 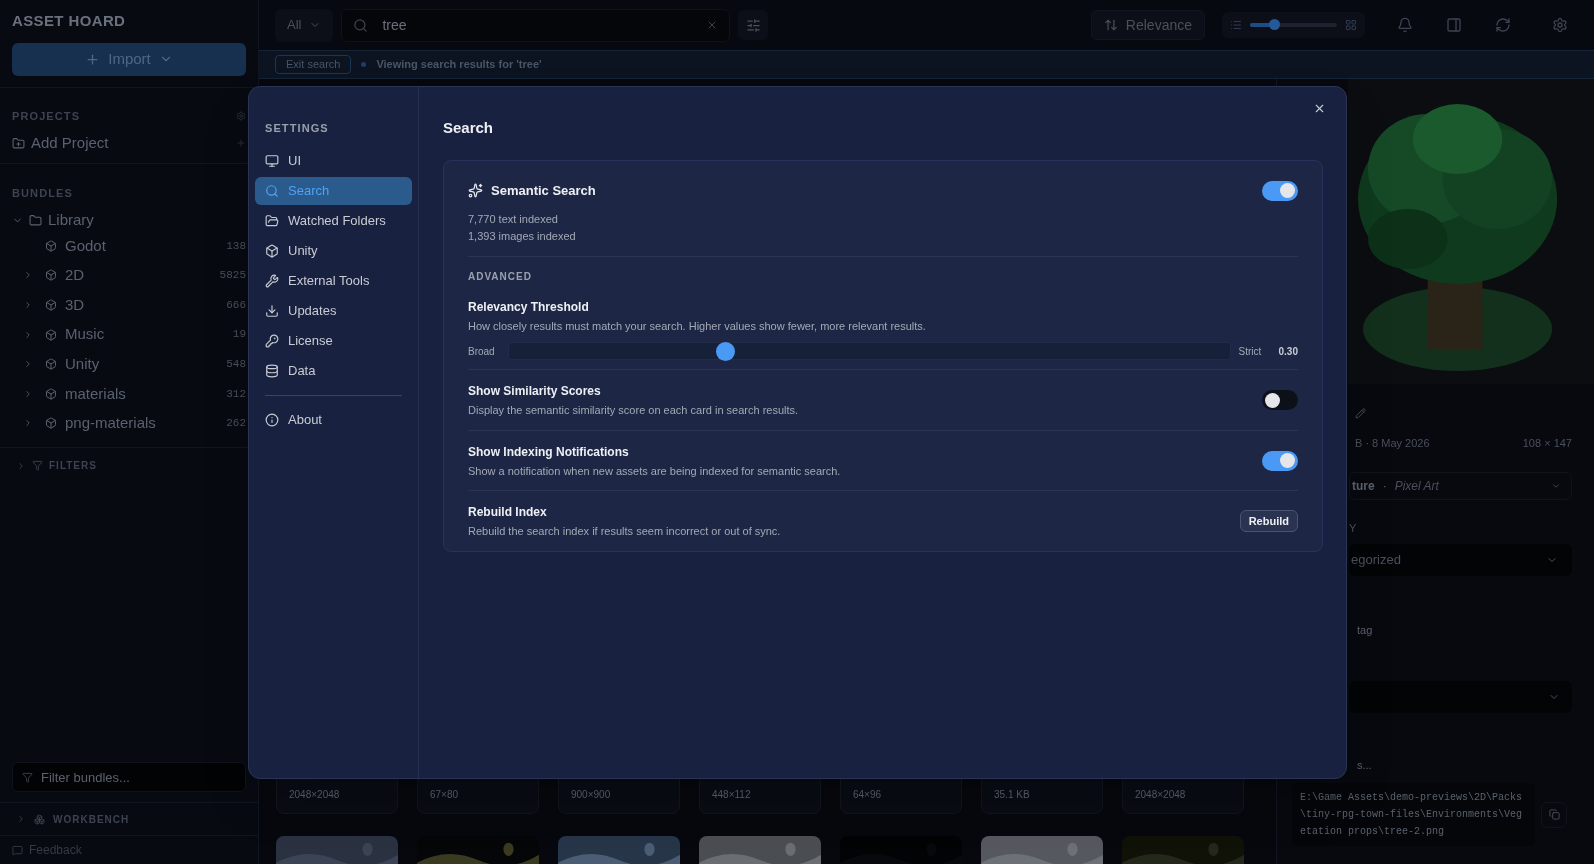 I want to click on index-count: 1,393 images indexed, so click(x=522, y=236).